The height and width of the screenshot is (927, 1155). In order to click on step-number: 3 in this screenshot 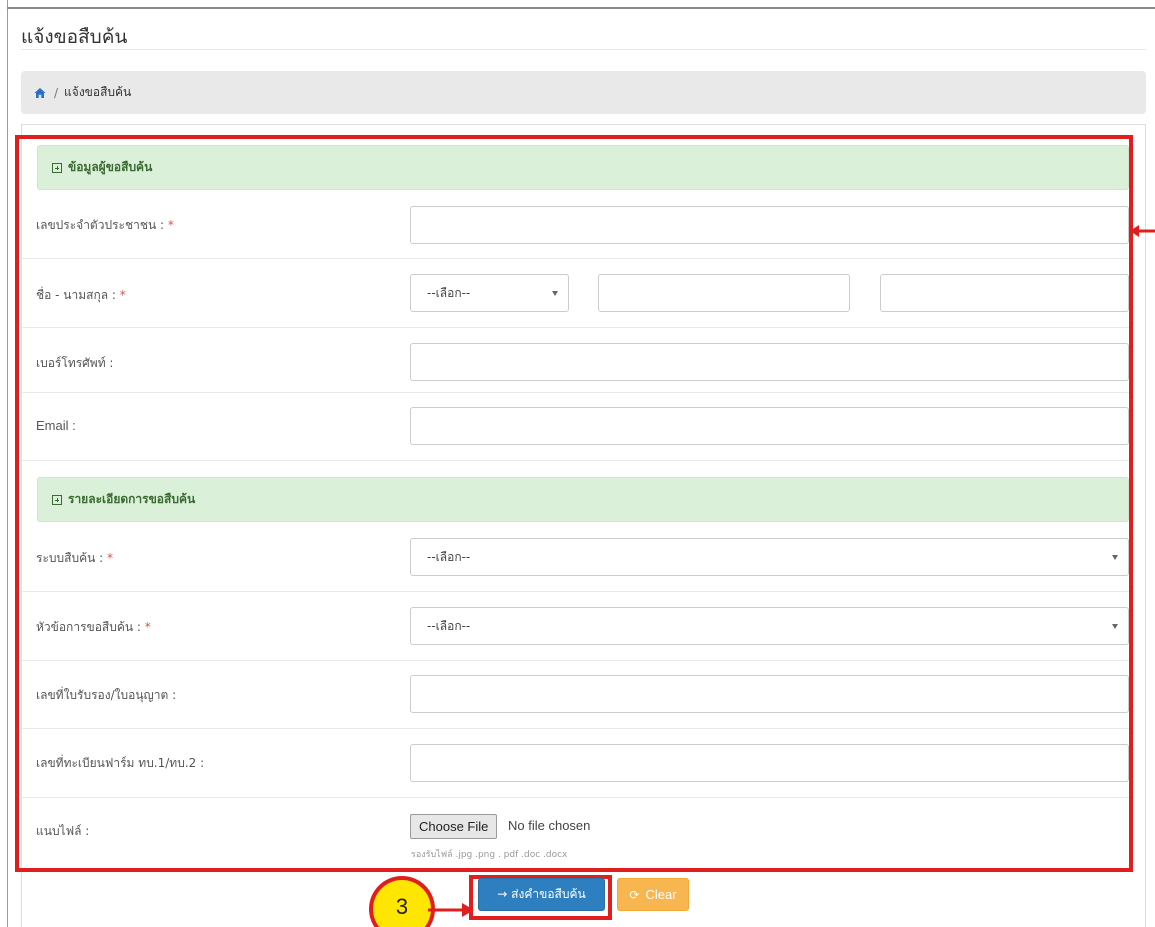, I will do `click(402, 903)`.